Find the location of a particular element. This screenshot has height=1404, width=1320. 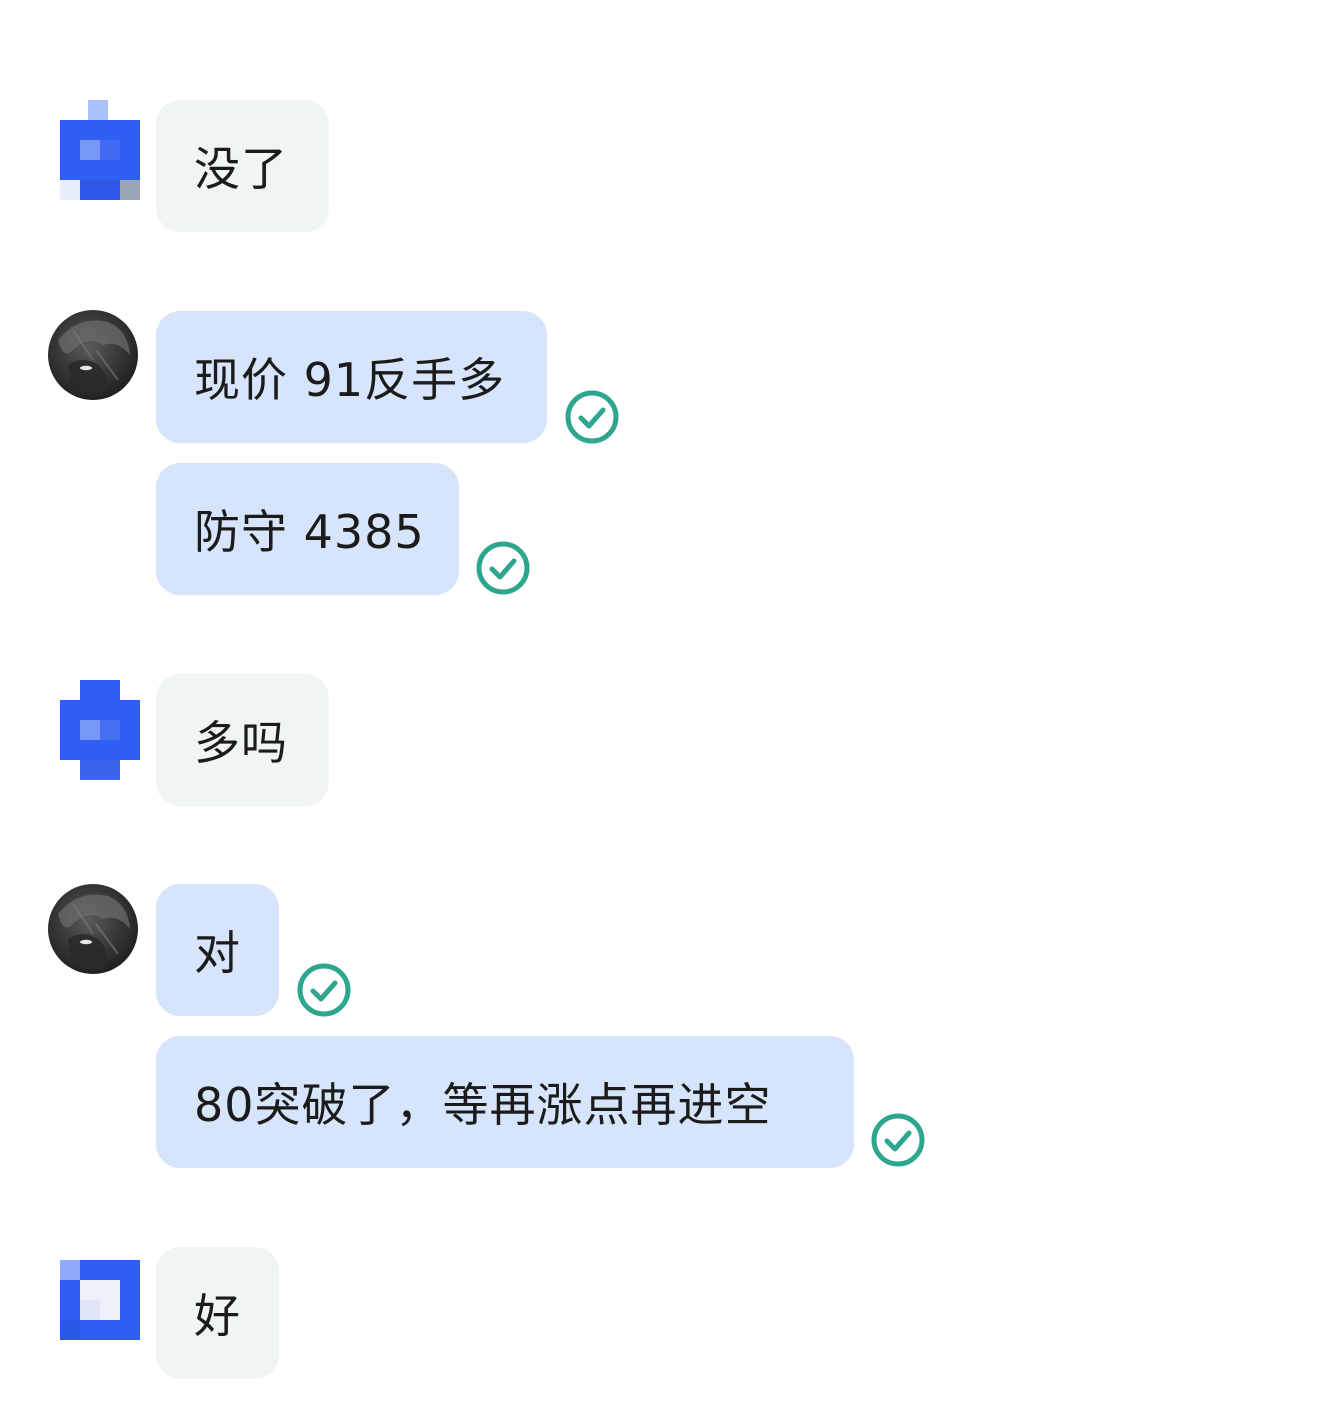

message-bubble: 没了 is located at coordinates (242, 166).